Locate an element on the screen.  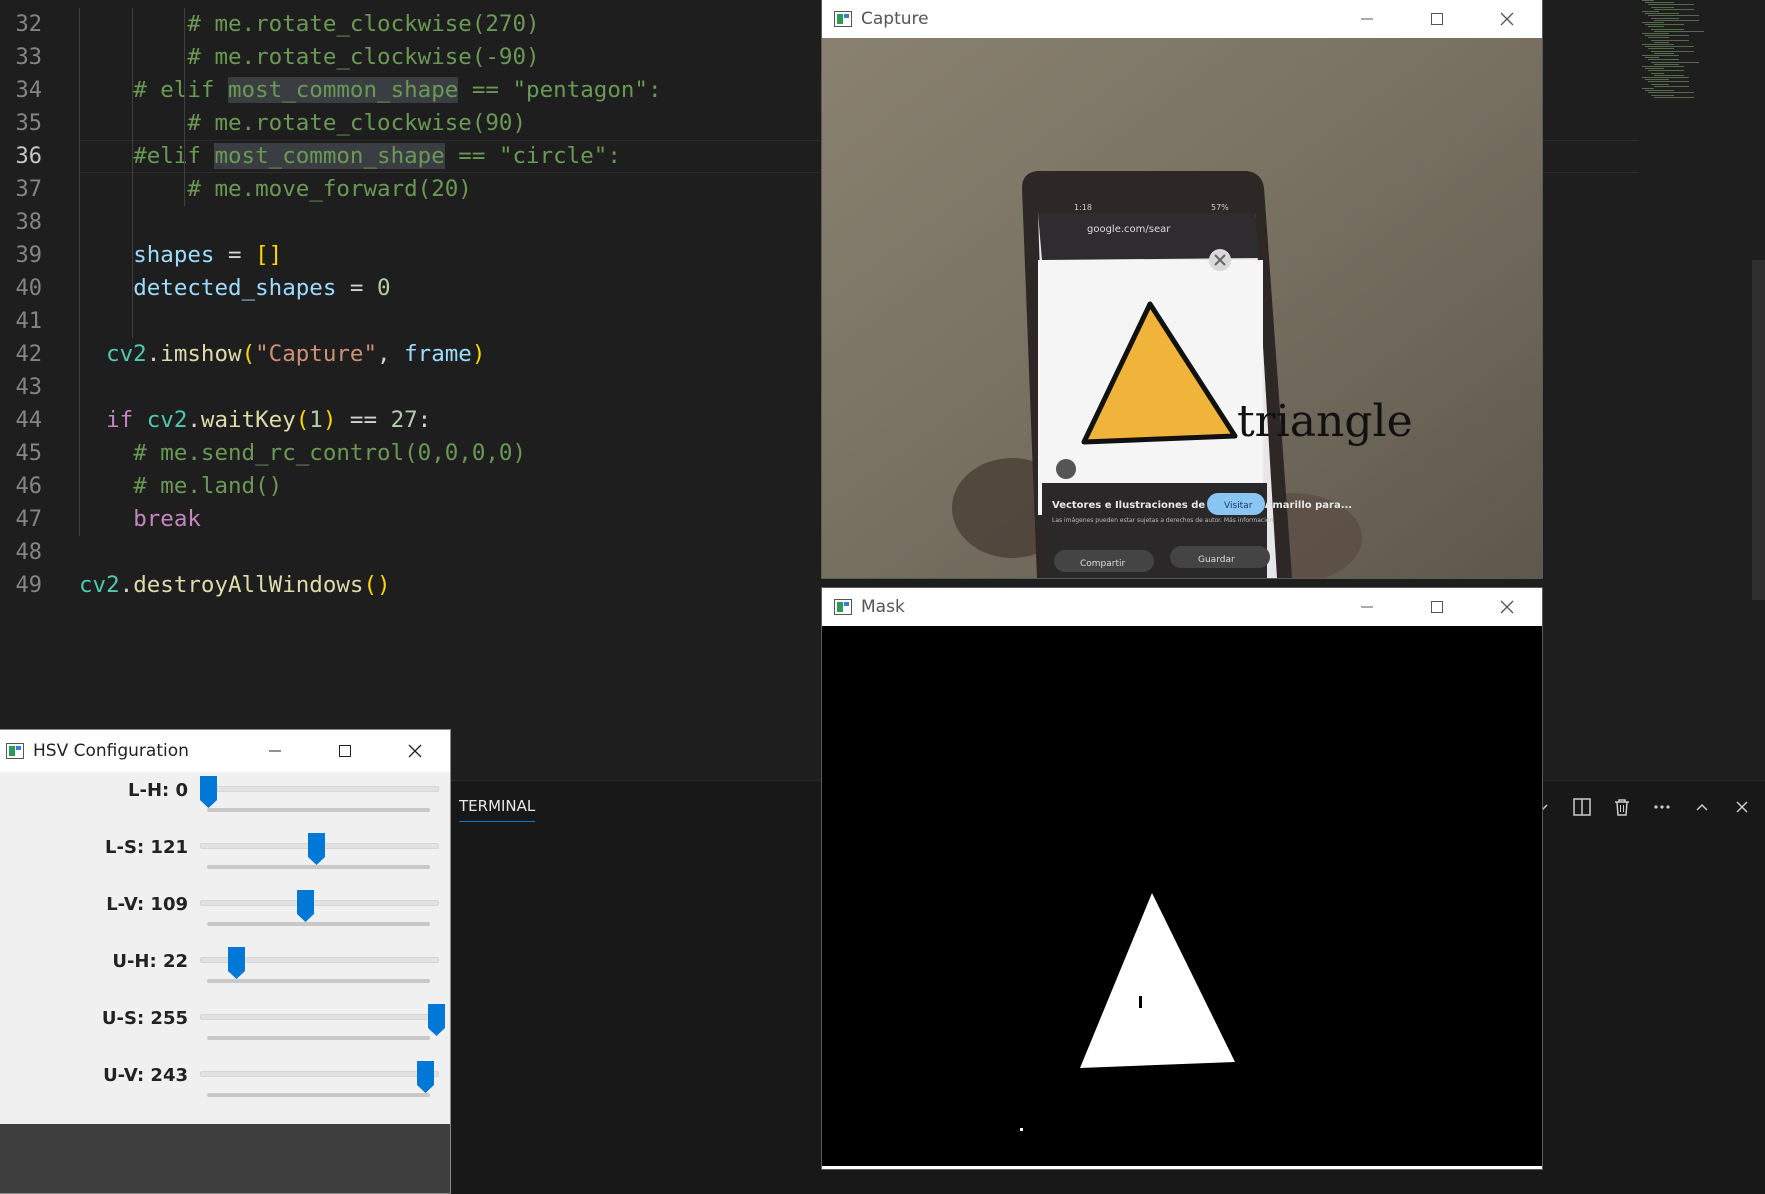
line-number: 44 is located at coordinates (29, 420).